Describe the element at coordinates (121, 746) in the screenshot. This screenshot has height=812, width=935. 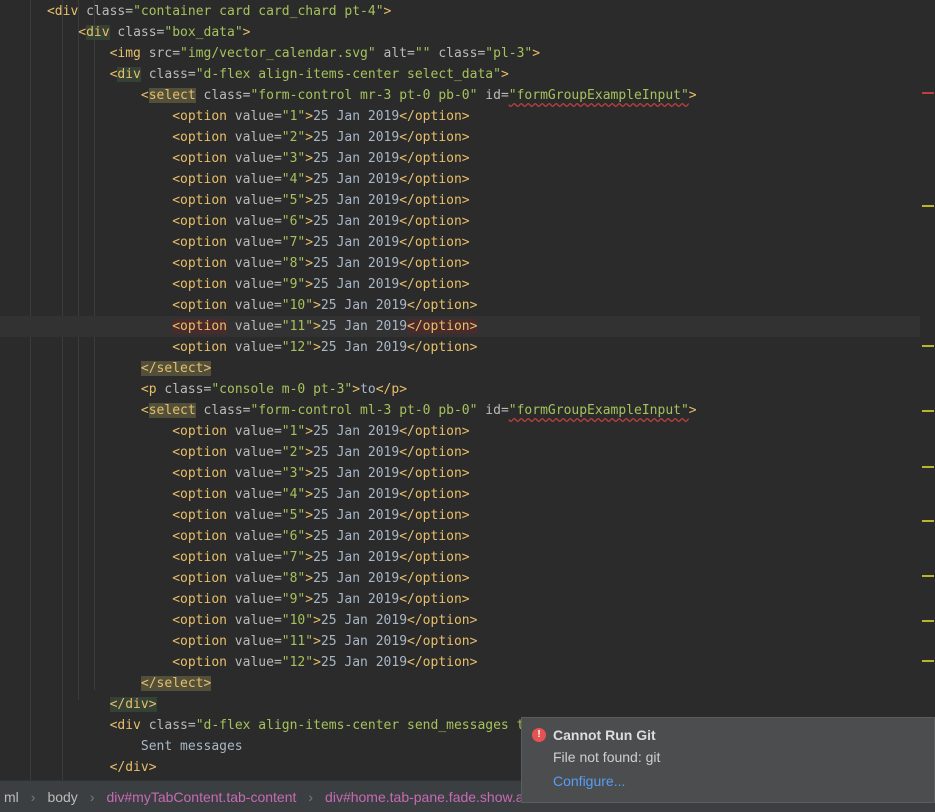
I see `code-line: Sent messages` at that location.